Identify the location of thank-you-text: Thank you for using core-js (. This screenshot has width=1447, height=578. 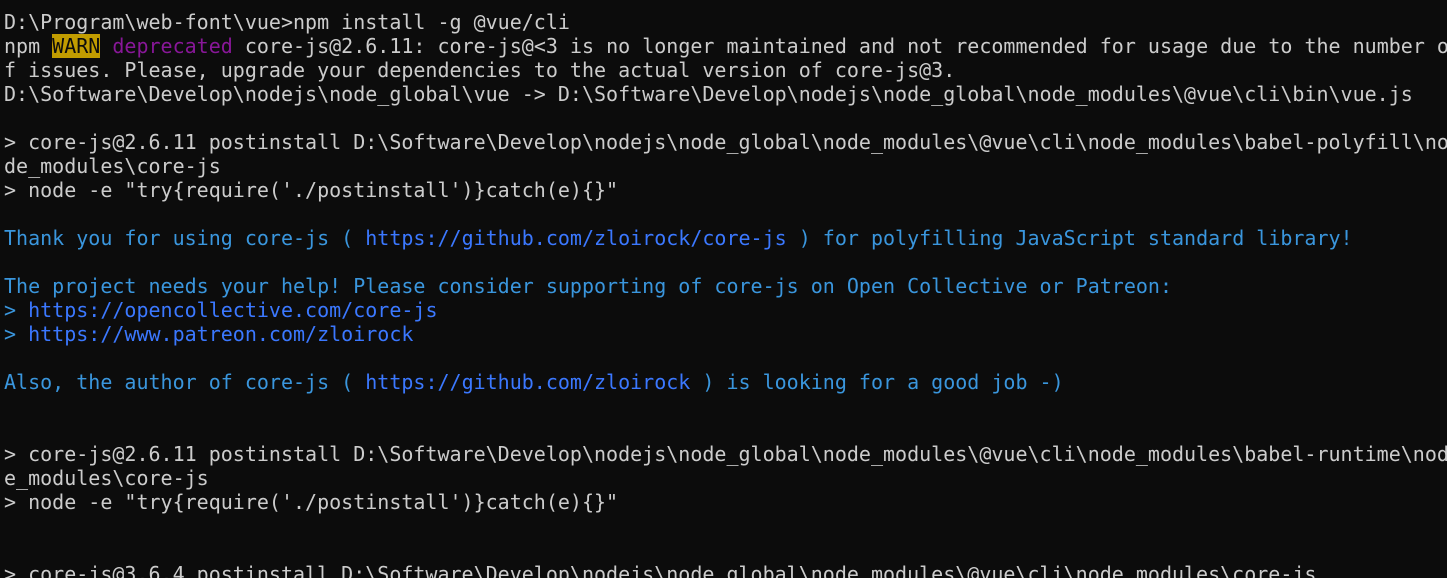
(185, 238).